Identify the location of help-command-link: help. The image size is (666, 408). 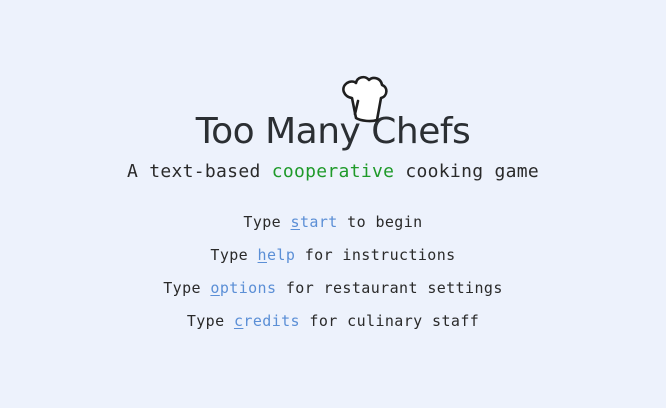
(277, 255).